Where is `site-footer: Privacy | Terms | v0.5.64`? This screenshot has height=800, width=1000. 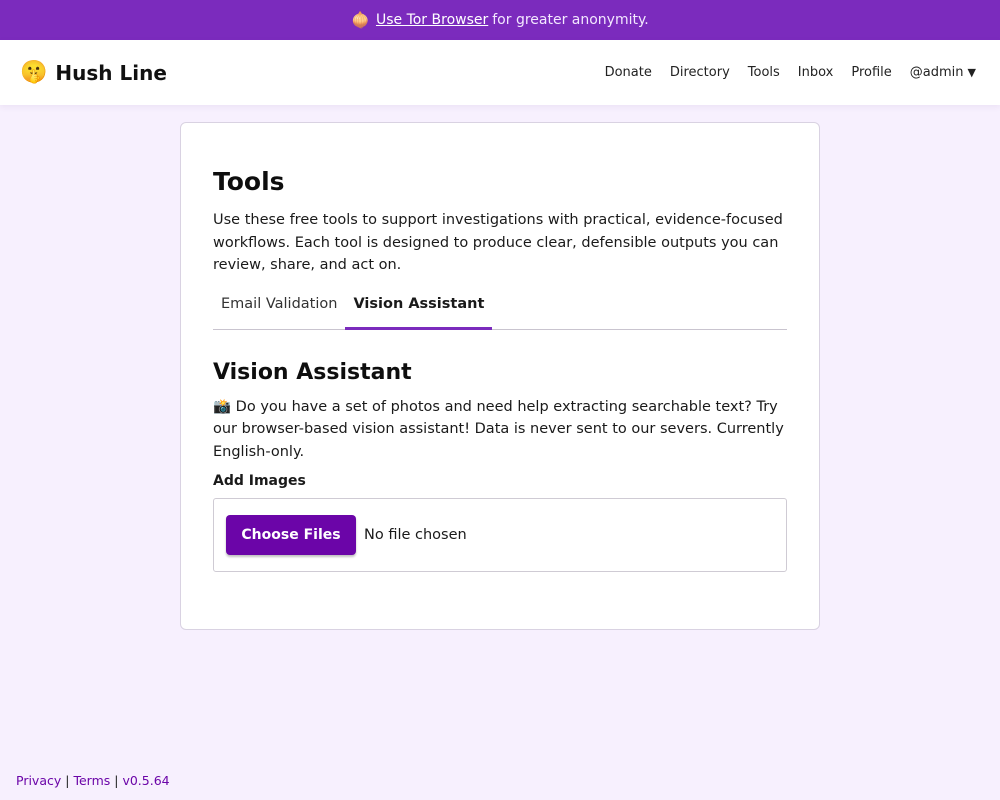 site-footer: Privacy | Terms | v0.5.64 is located at coordinates (93, 780).